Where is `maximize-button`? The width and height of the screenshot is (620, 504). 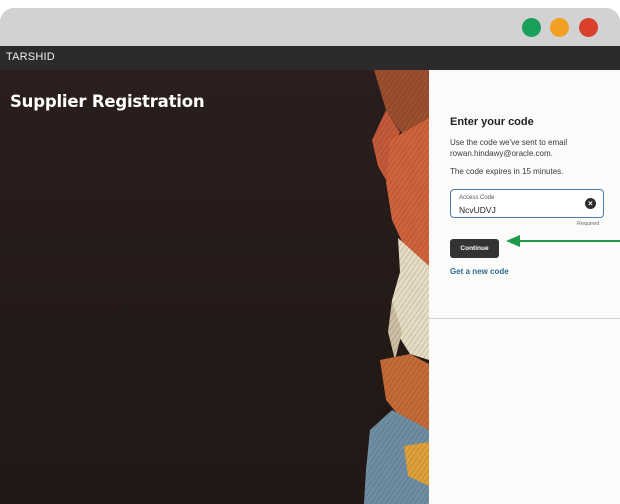
maximize-button is located at coordinates (531, 27).